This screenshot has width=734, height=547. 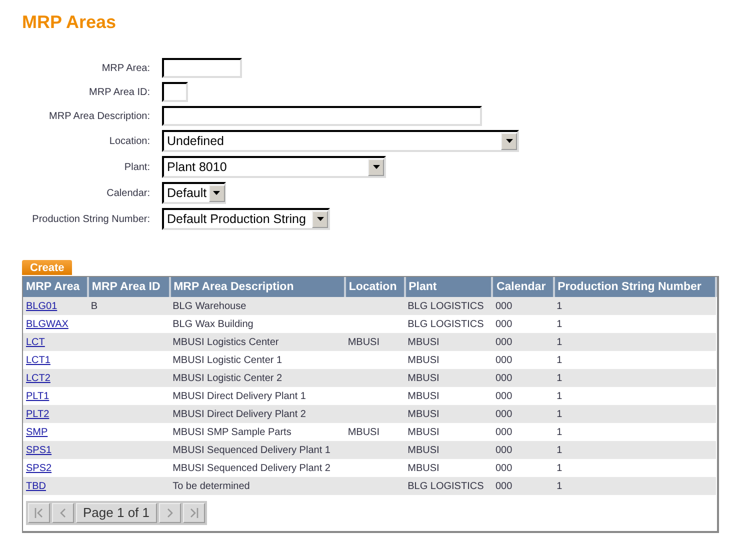 I want to click on page-indicator: Page 1 of 1, so click(x=116, y=513).